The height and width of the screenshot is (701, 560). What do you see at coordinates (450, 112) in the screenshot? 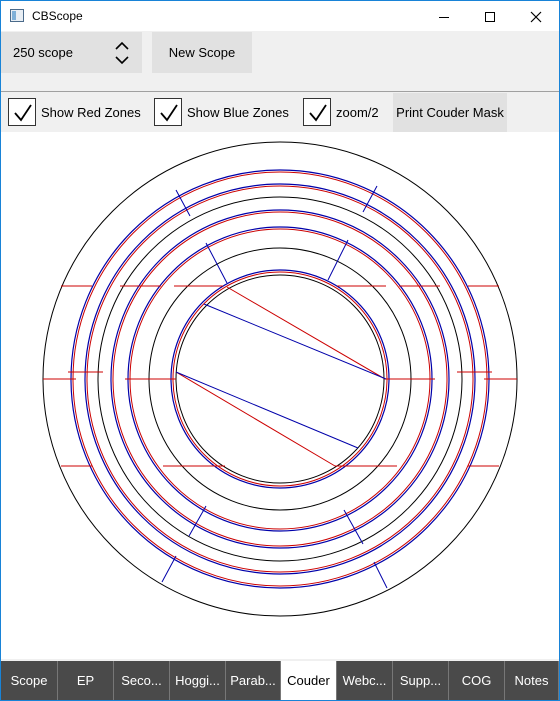
I see `print-couder-mask-button: Print Couder Mask` at bounding box center [450, 112].